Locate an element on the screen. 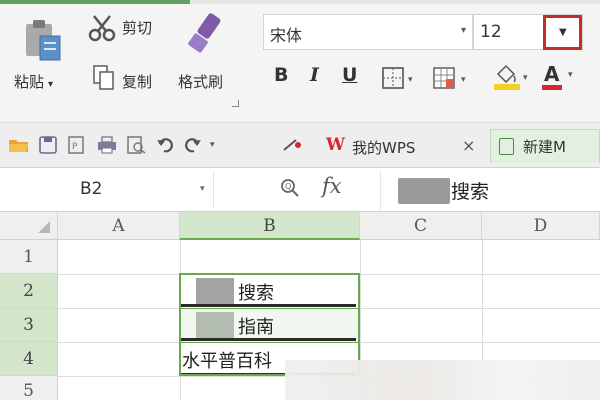 This screenshot has height=400, width=600. scissors-icon is located at coordinates (102, 28).